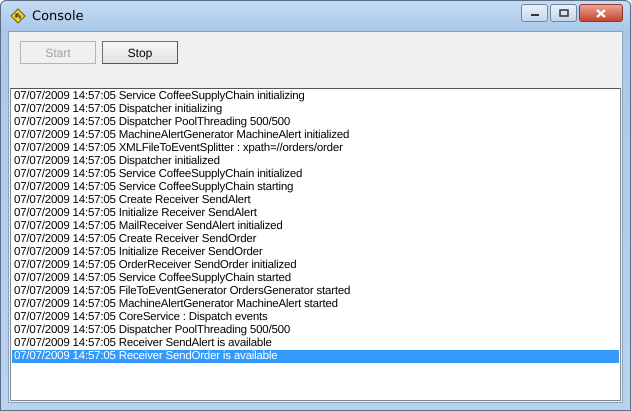 Image resolution: width=631 pixels, height=411 pixels. Describe the element at coordinates (534, 13) in the screenshot. I see `minimize-button` at that location.